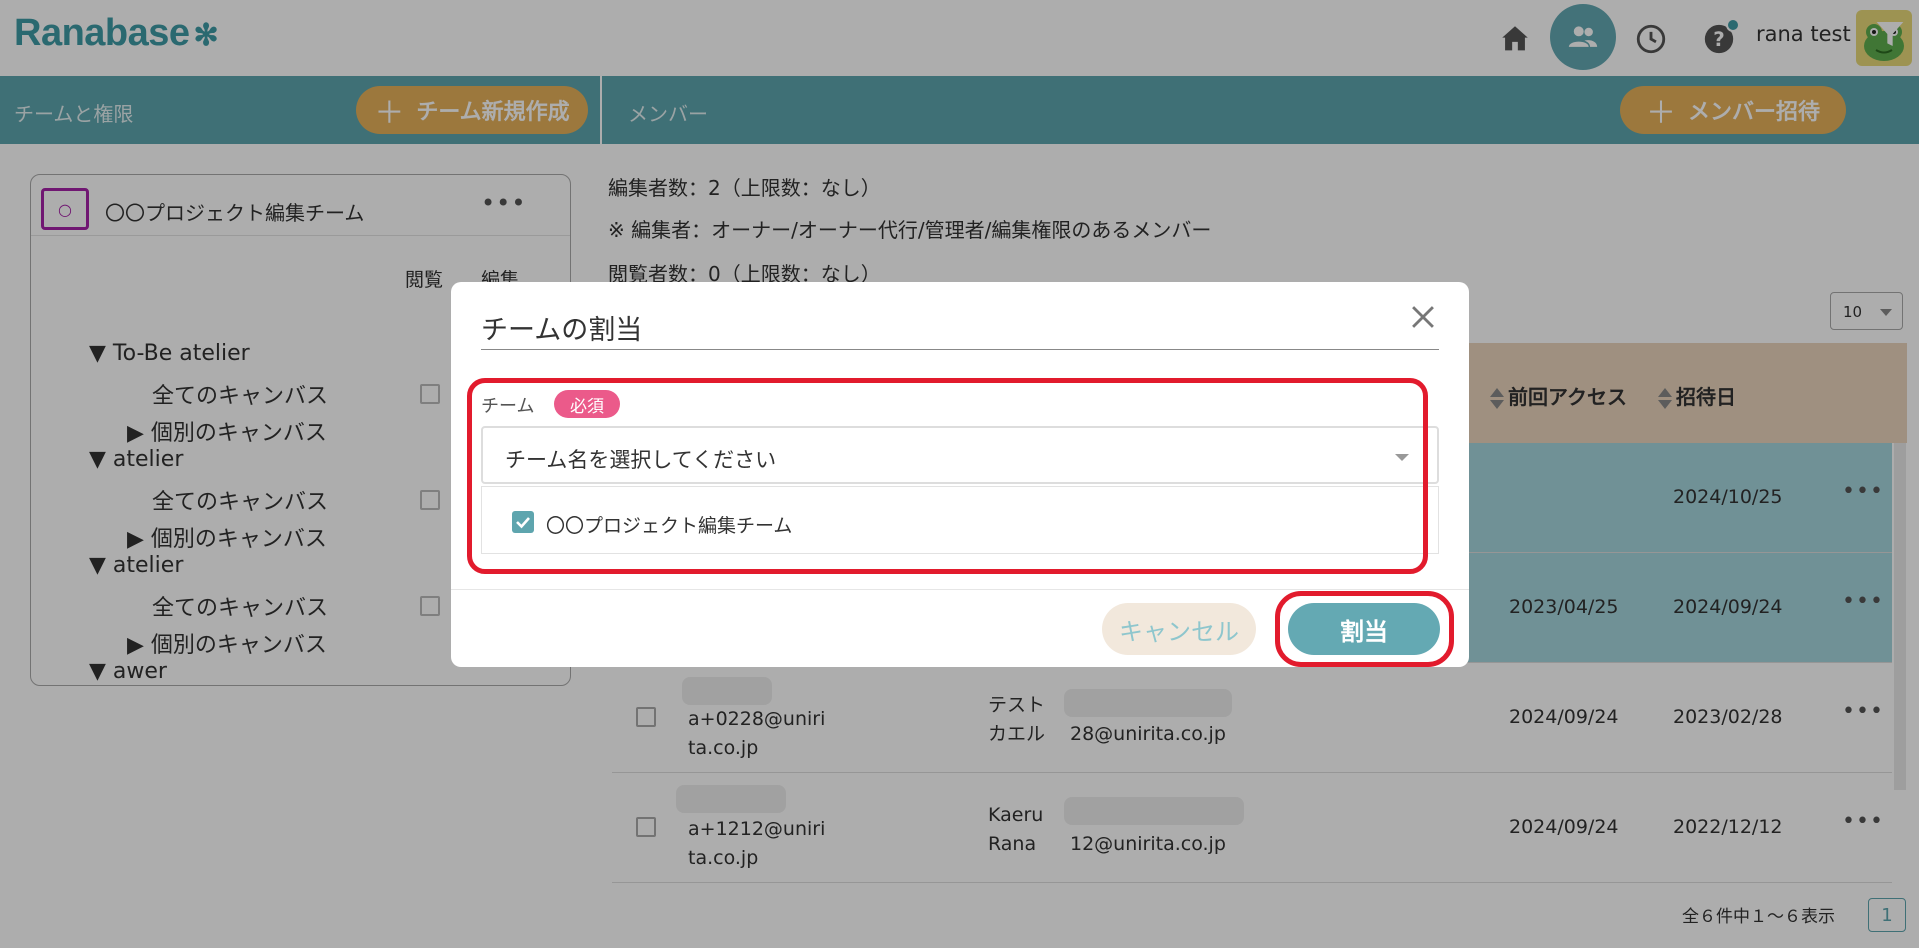 Image resolution: width=1919 pixels, height=948 pixels. What do you see at coordinates (641, 460) in the screenshot?
I see `team-select-placeholder: チーム名を選択してください` at bounding box center [641, 460].